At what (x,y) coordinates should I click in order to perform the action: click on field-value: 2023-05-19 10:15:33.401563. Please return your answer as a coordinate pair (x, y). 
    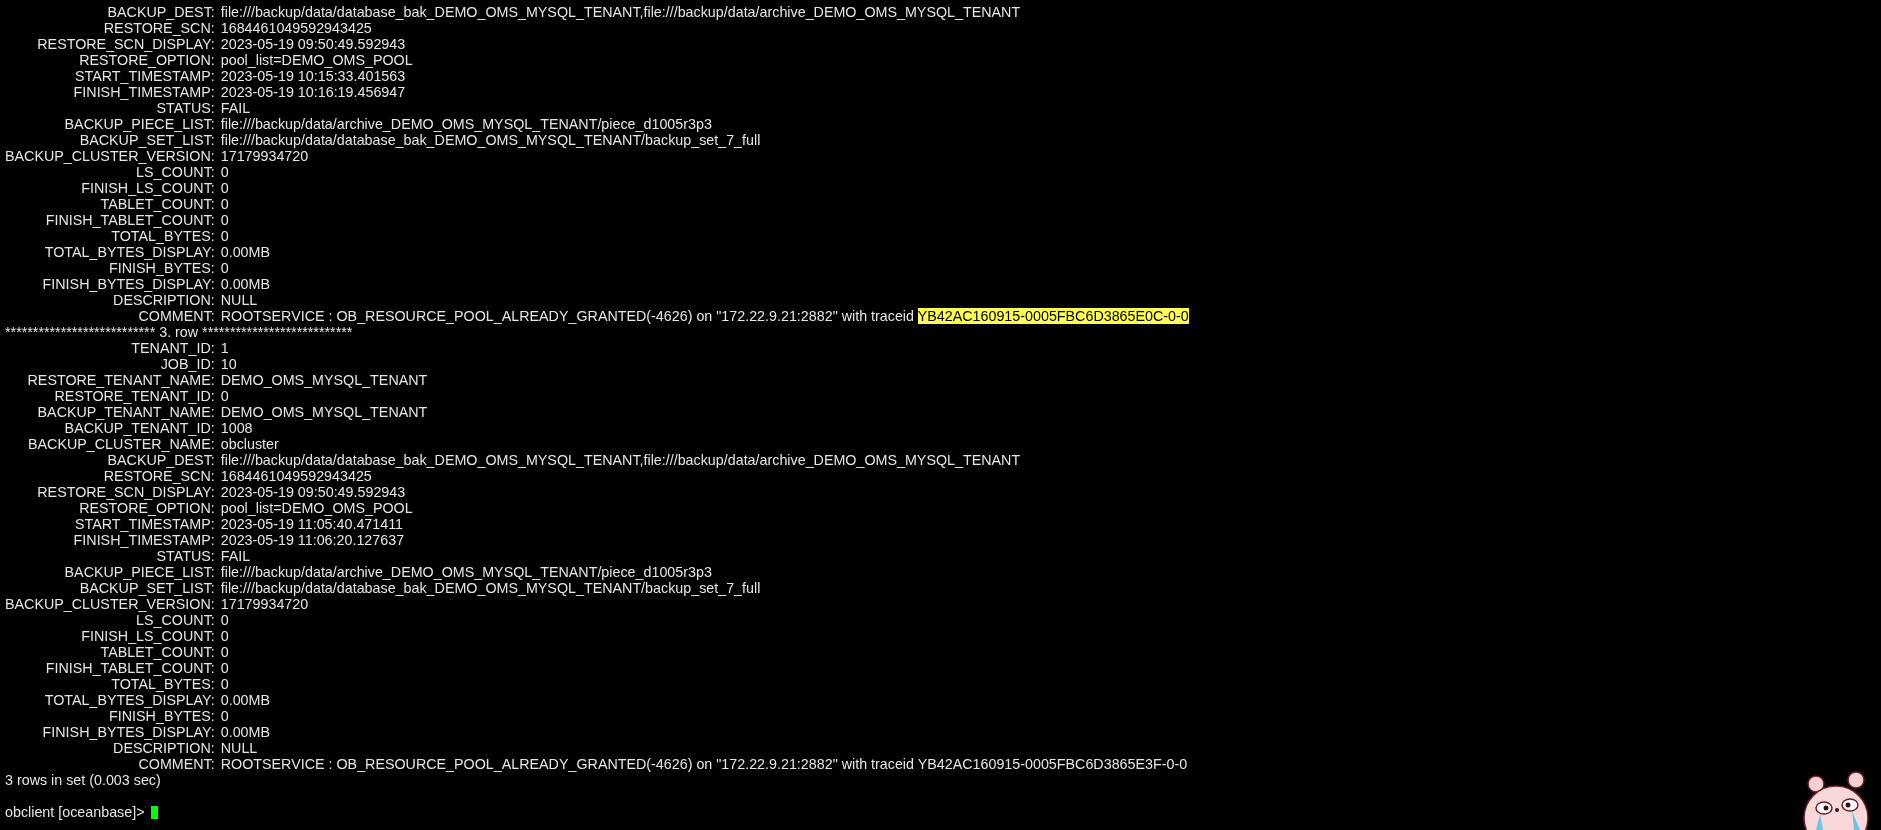
    Looking at the image, I should click on (313, 76).